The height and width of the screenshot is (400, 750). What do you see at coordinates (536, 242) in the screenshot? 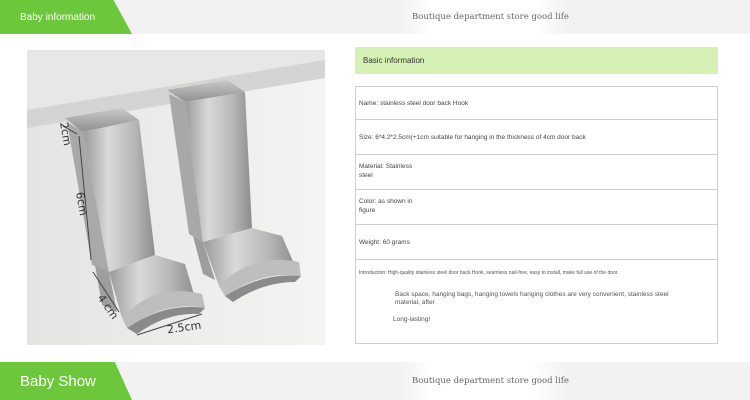
I see `info-row-weight: Weight: 60 grams` at bounding box center [536, 242].